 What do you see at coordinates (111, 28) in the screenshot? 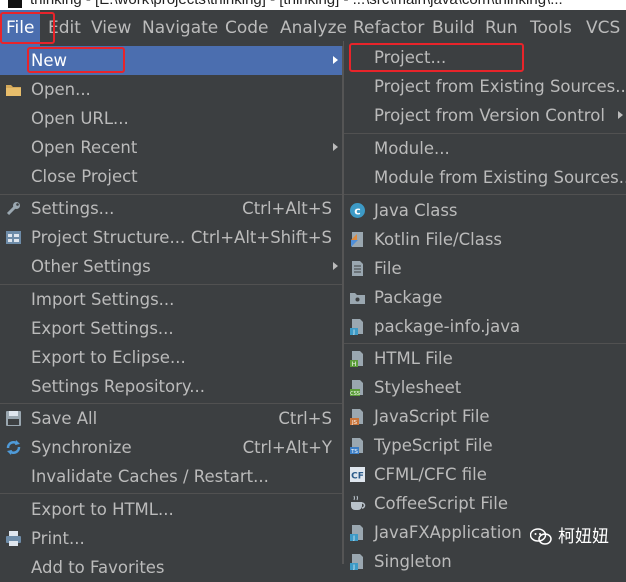
I see `menu-view: View` at bounding box center [111, 28].